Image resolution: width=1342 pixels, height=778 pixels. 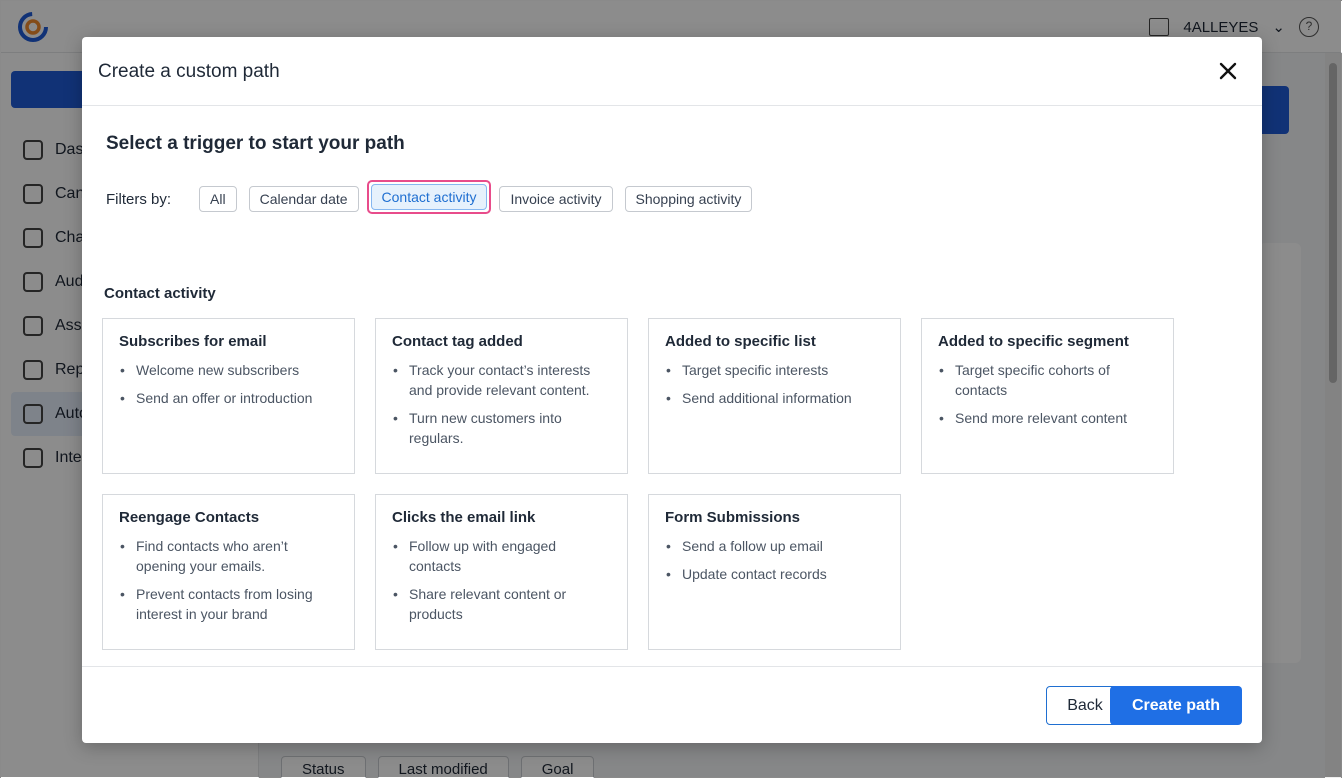 I want to click on trigger-card-title: Added to specific list, so click(x=740, y=341).